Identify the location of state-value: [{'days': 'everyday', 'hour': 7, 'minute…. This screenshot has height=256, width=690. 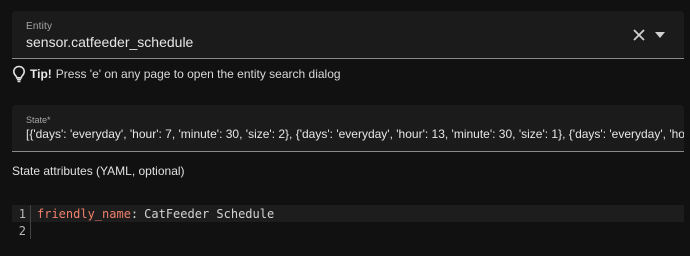
(355, 134).